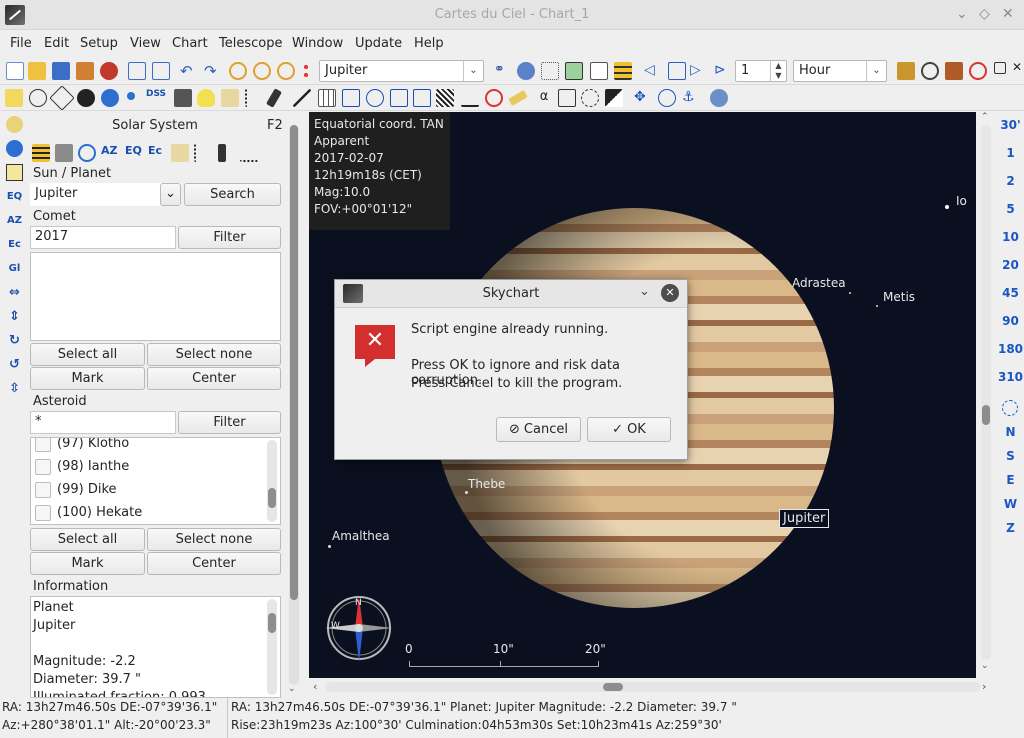 The image size is (1024, 738). I want to click on user-position-icon, so click(526, 71).